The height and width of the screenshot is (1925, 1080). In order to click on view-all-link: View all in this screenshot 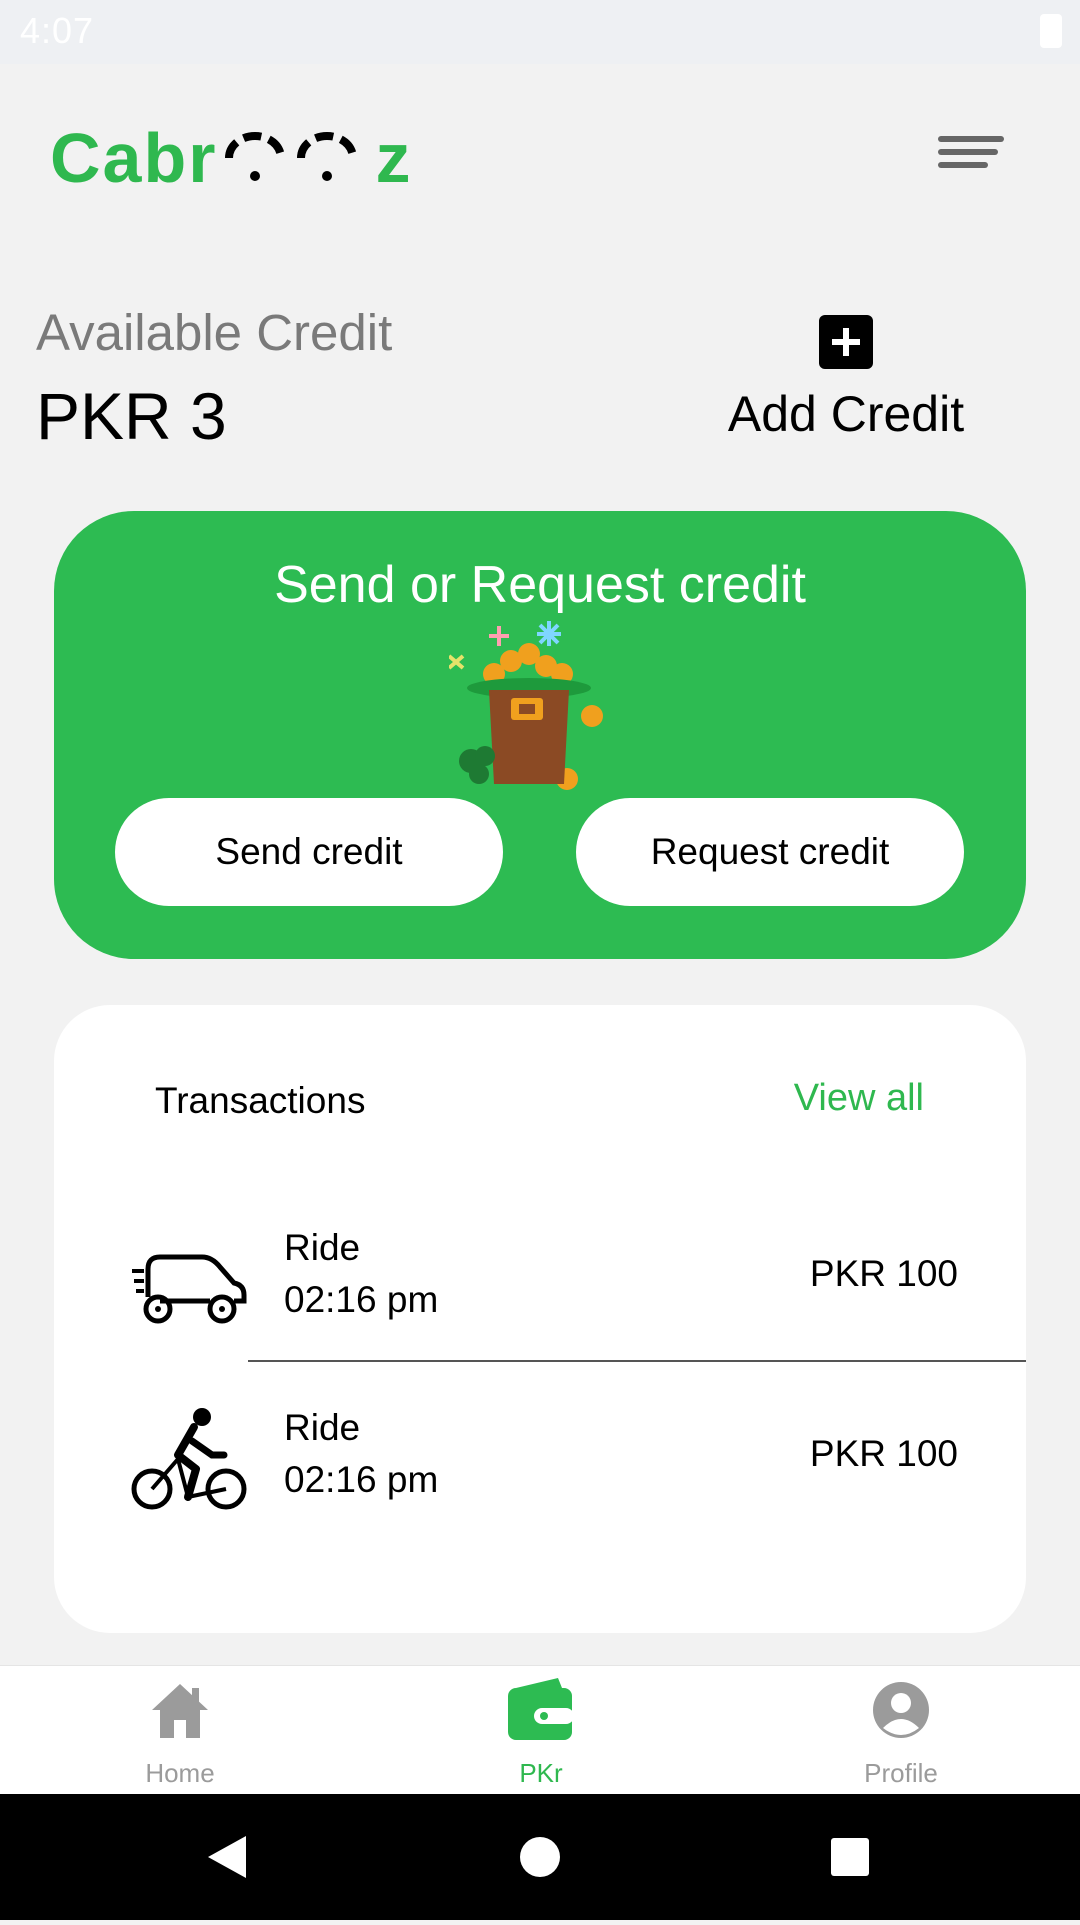, I will do `click(859, 1098)`.